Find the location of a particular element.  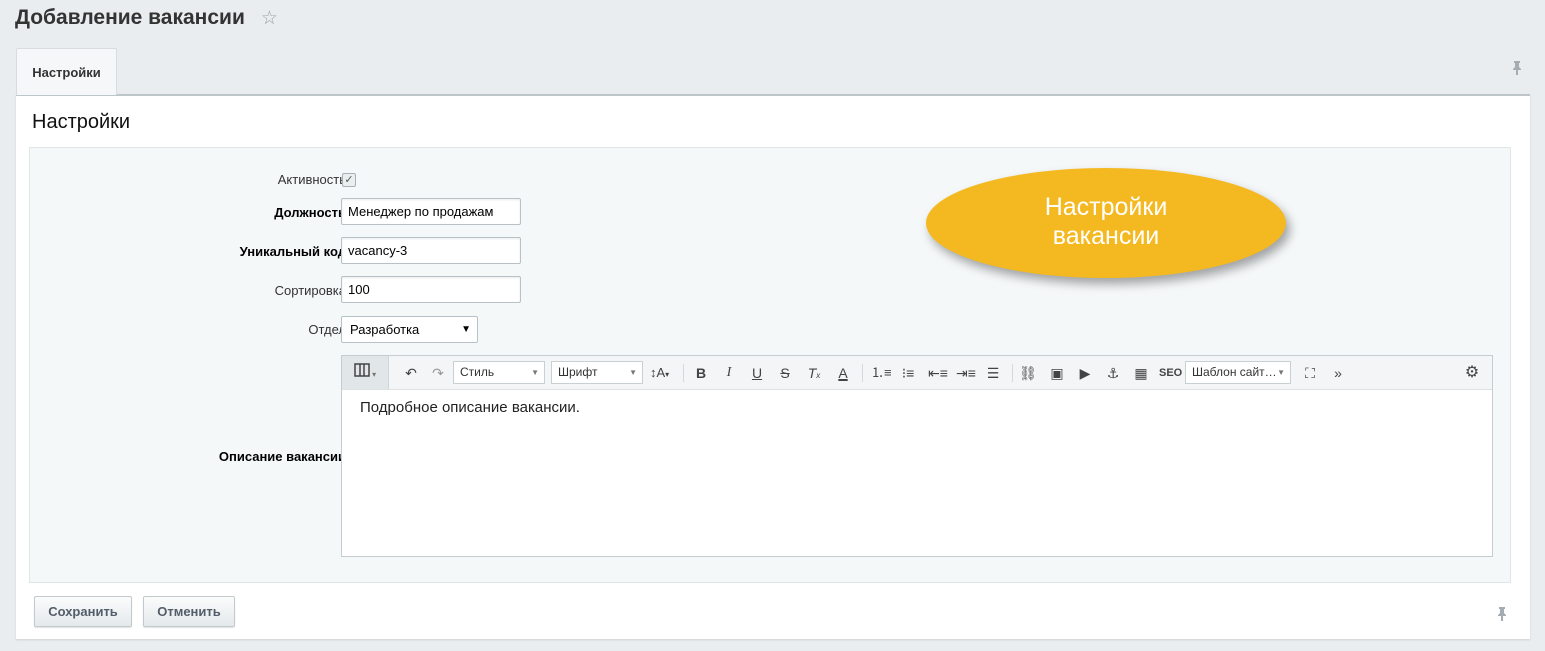

ordered-list-icon: ⒈≡ is located at coordinates (881, 373).